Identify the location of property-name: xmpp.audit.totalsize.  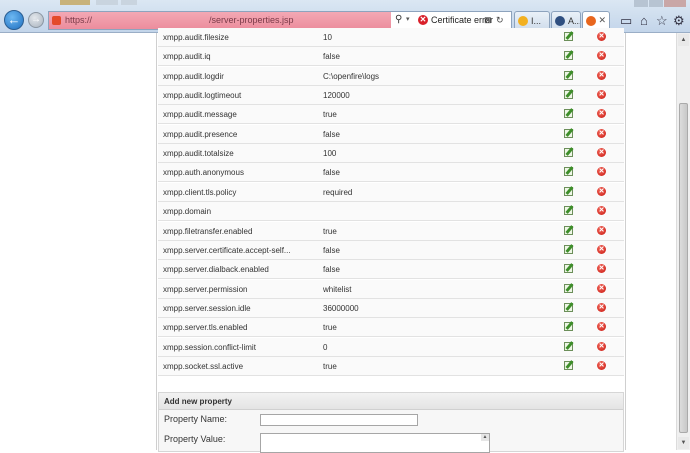
(198, 154).